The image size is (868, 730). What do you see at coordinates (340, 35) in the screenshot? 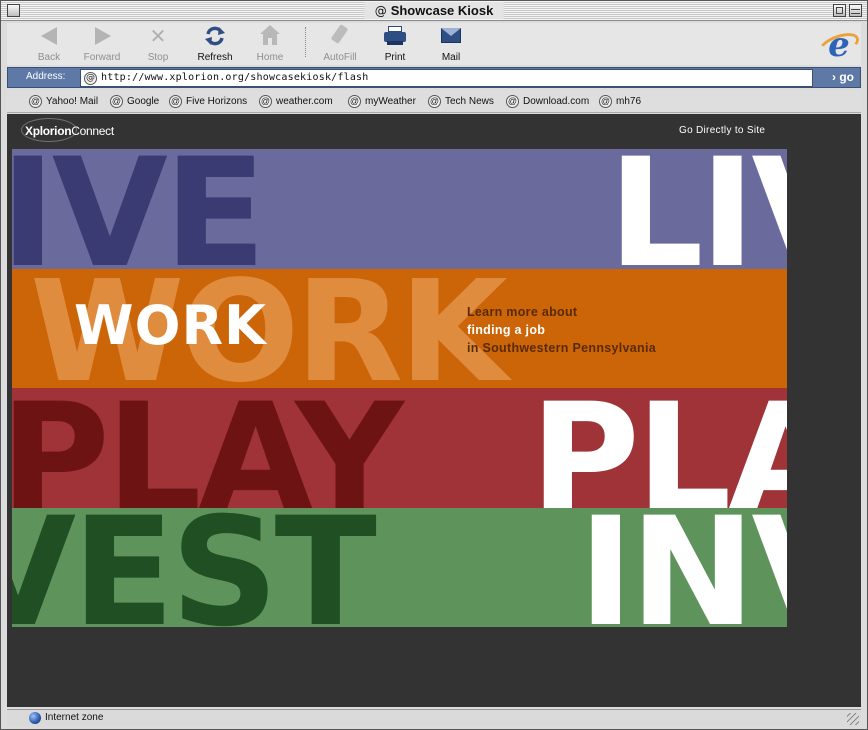
I see `autofill-pen-icon` at bounding box center [340, 35].